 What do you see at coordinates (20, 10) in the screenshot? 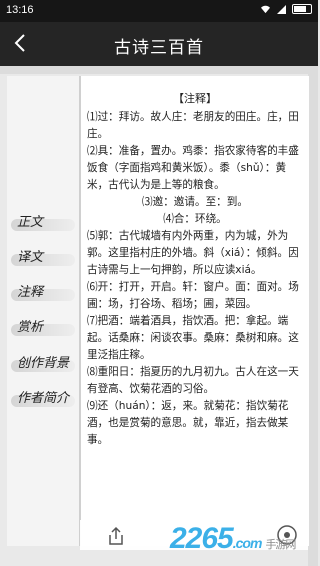
I see `status-time: 13:16` at bounding box center [20, 10].